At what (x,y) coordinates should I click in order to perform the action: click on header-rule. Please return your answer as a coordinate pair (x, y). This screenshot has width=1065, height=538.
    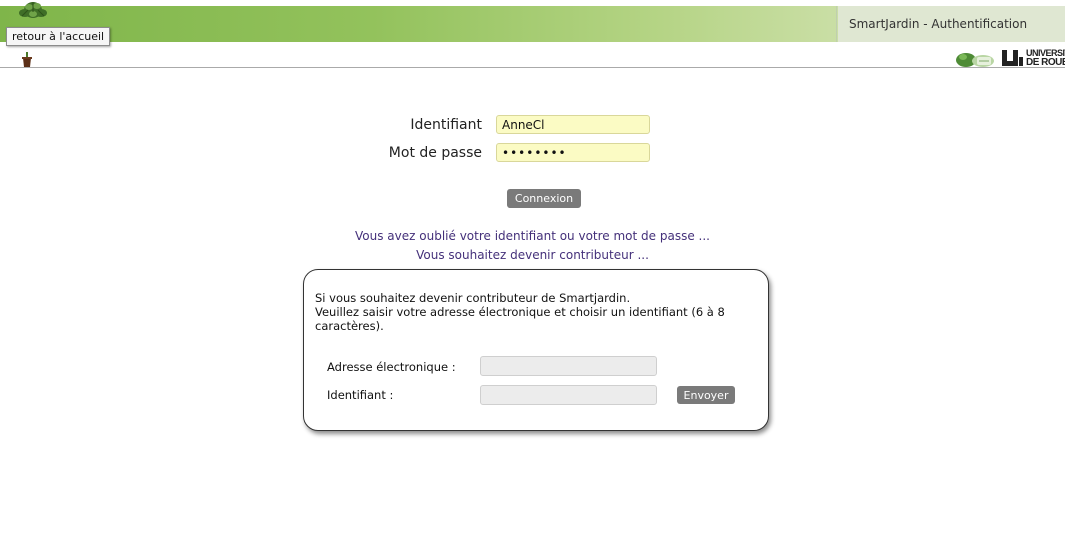
    Looking at the image, I should click on (532, 67).